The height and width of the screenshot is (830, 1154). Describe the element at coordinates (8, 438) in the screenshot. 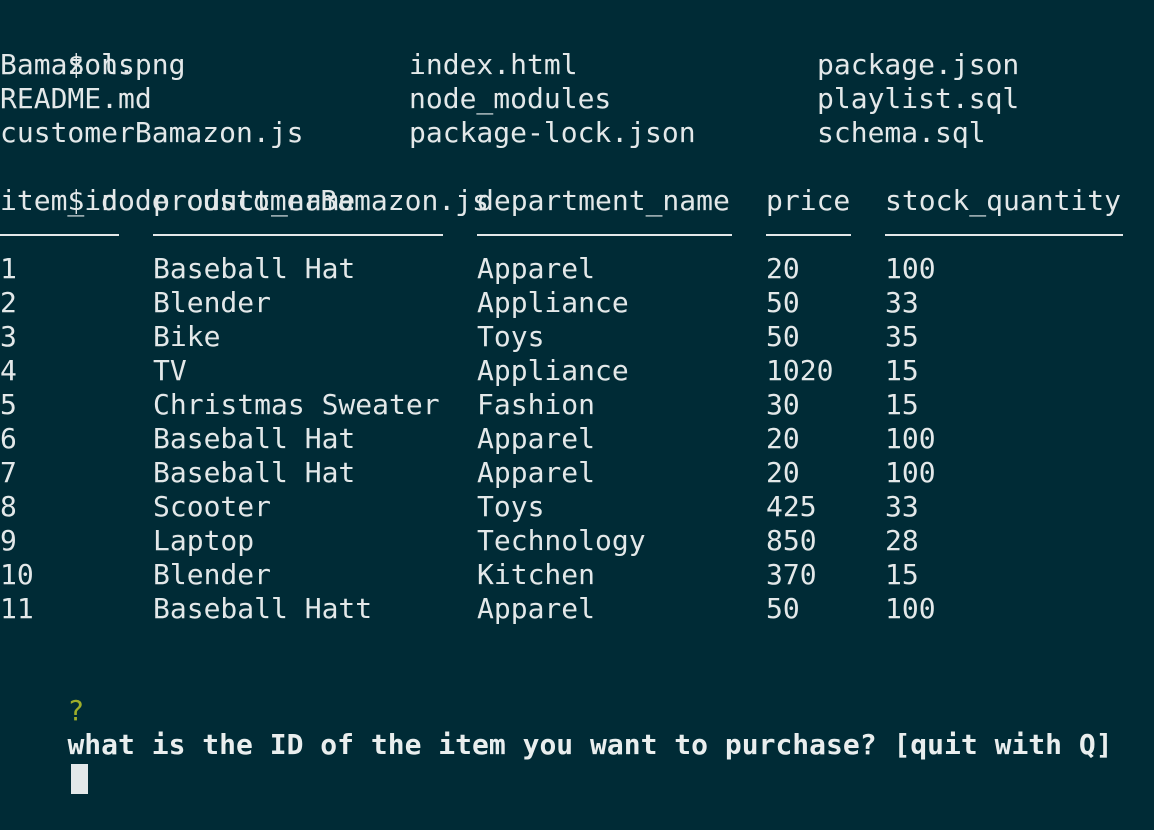

I see `table-cell: 6` at that location.